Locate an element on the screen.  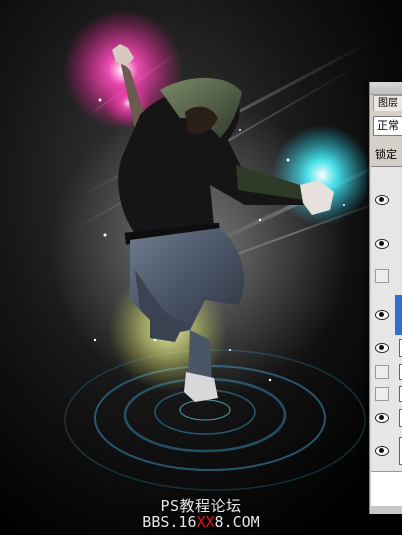
layers-panel: 图层 正常 锁定 is located at coordinates (385, 298).